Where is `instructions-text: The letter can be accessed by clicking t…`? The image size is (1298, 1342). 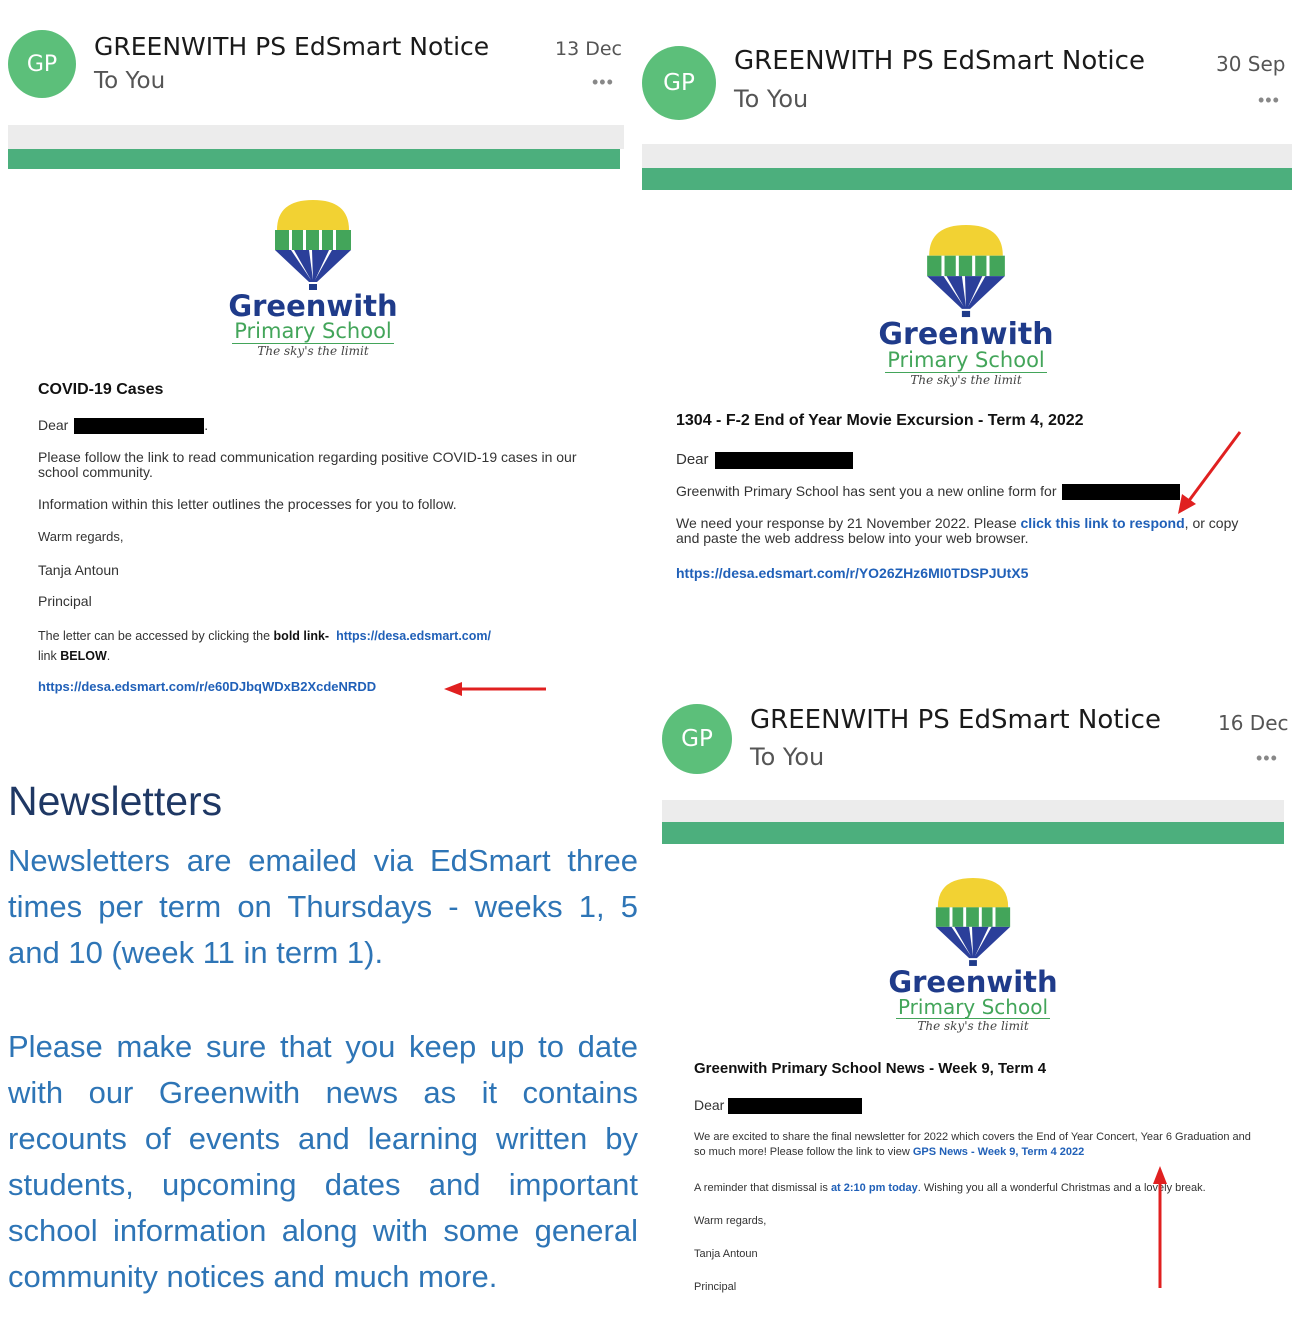 instructions-text: The letter can be accessed by clicking t… is located at coordinates (156, 636).